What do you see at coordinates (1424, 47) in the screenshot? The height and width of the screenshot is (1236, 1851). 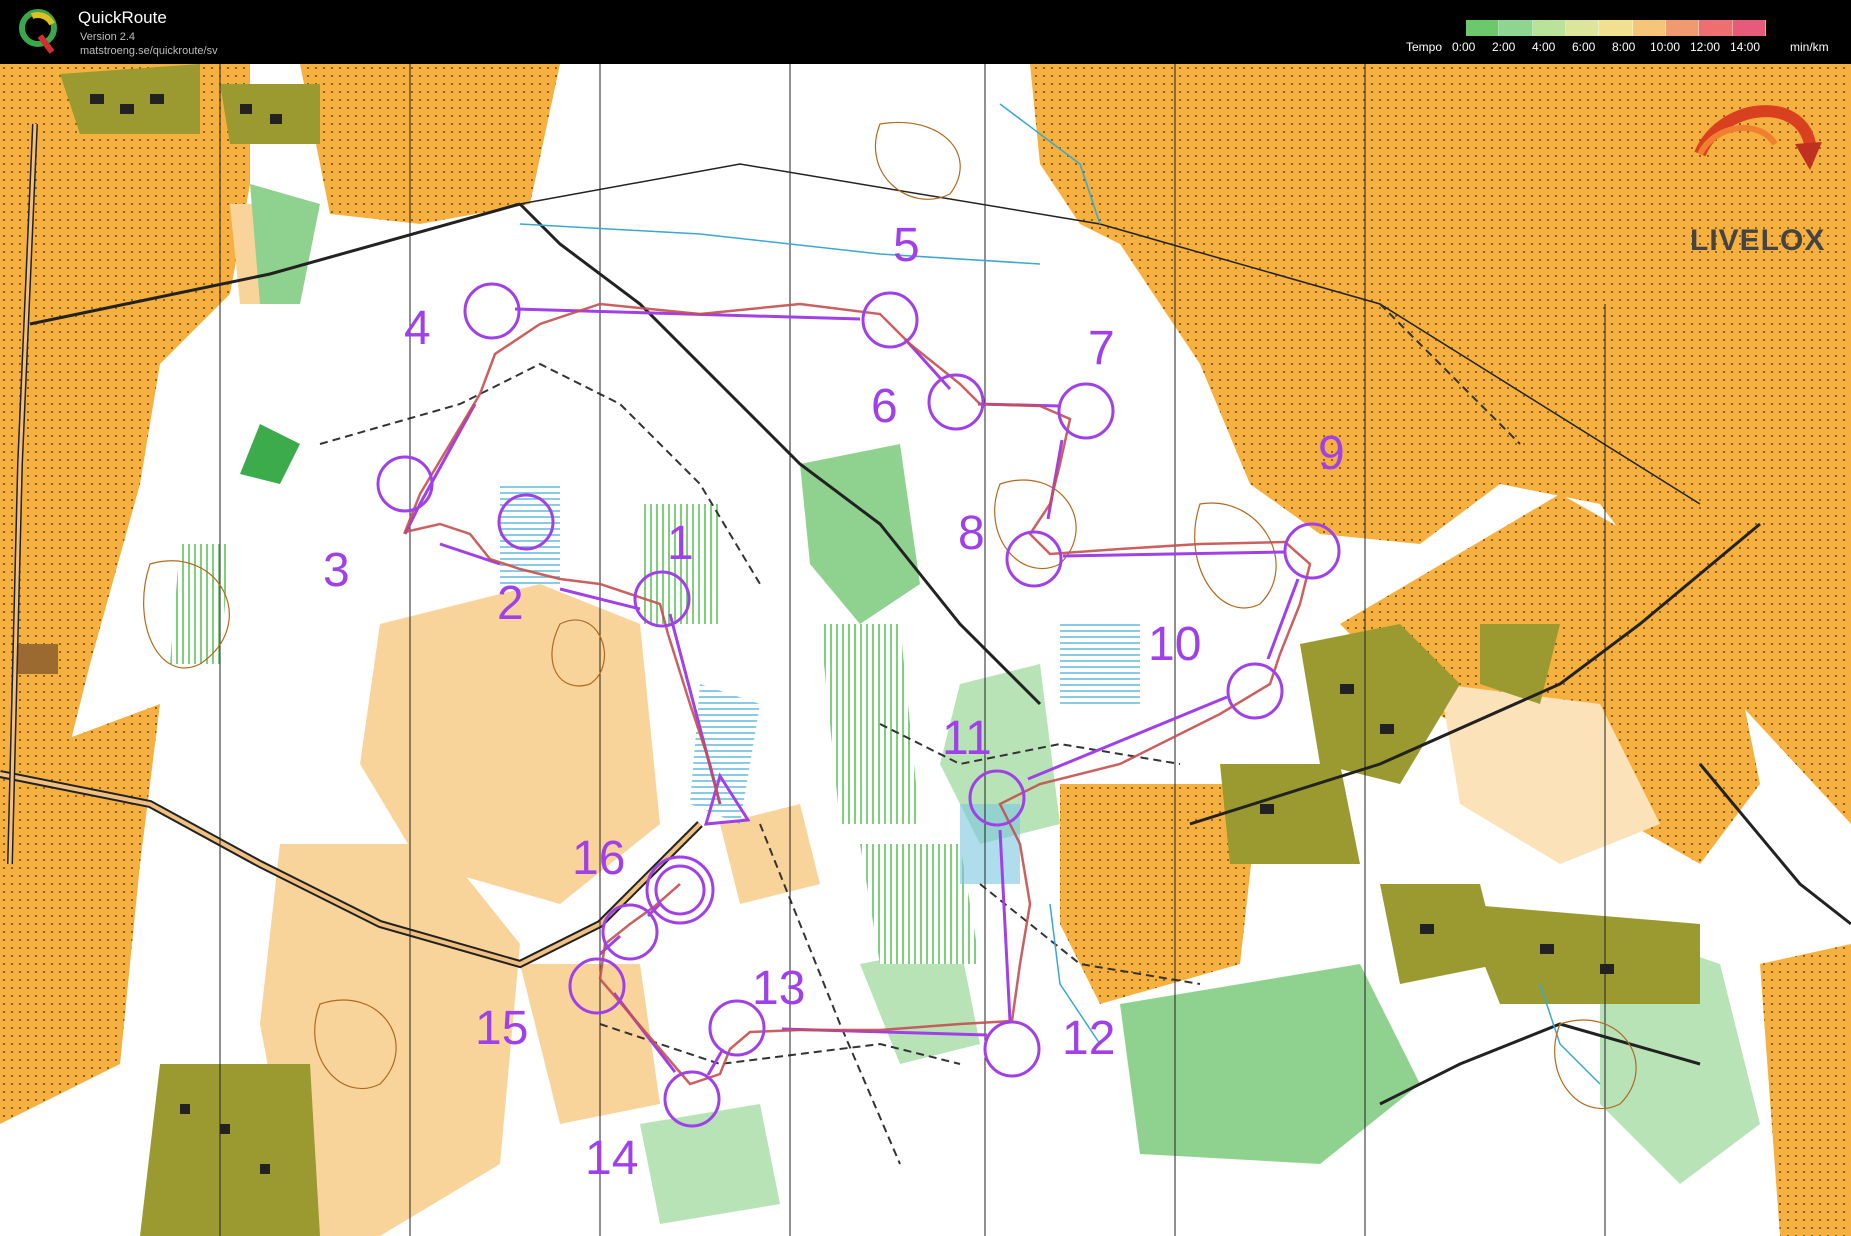 I see `tempo-label: Tempo` at bounding box center [1424, 47].